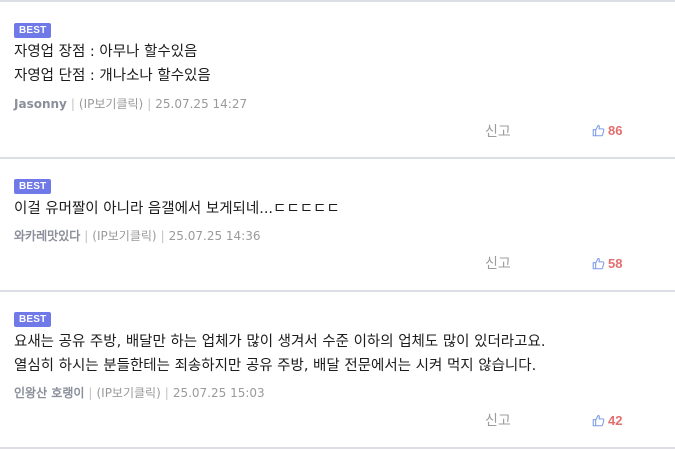 This screenshot has height=450, width=675. What do you see at coordinates (40, 104) in the screenshot?
I see `author-nickname: Jasonny` at bounding box center [40, 104].